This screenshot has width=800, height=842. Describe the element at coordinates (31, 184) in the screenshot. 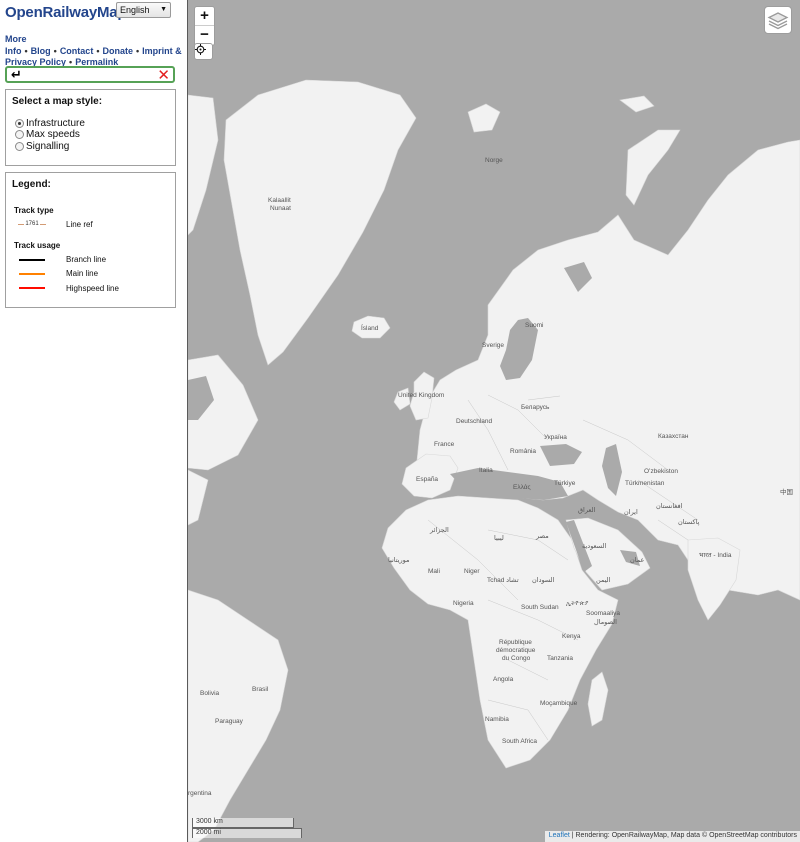

I see `legend-title: Legend:` at that location.